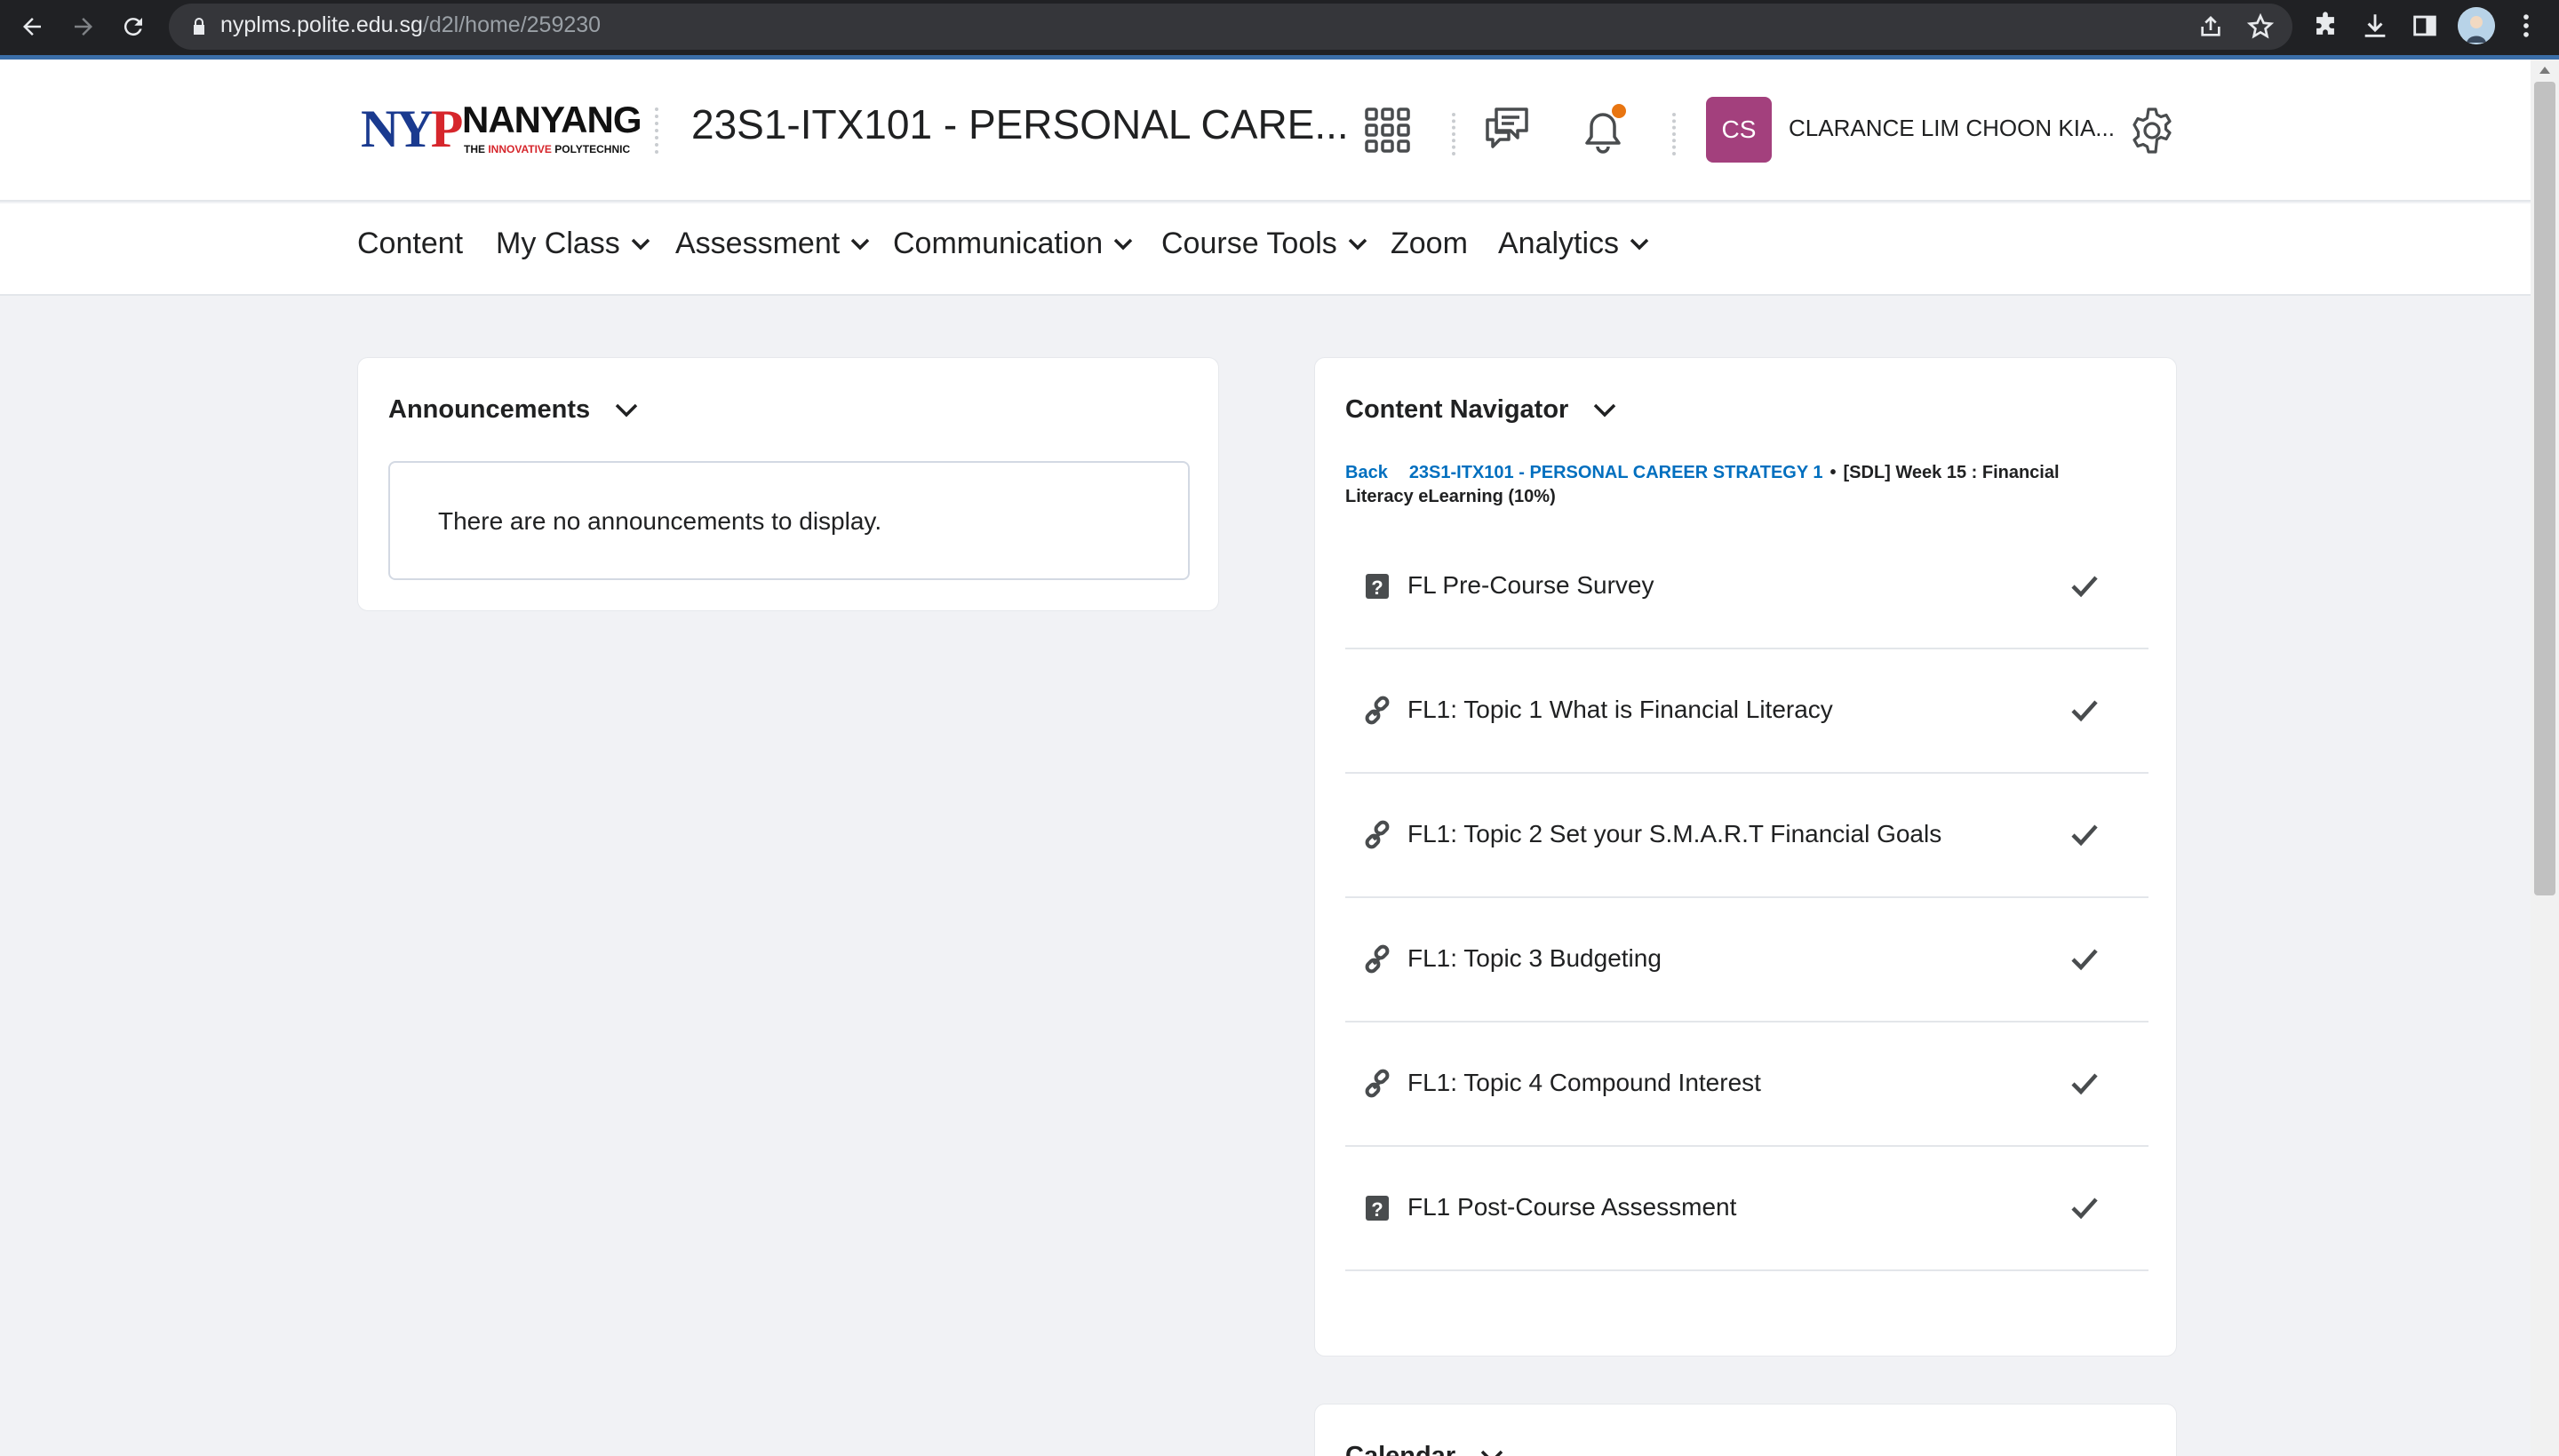 The width and height of the screenshot is (2559, 1456). Describe the element at coordinates (199, 26) in the screenshot. I see `lock-icon` at that location.